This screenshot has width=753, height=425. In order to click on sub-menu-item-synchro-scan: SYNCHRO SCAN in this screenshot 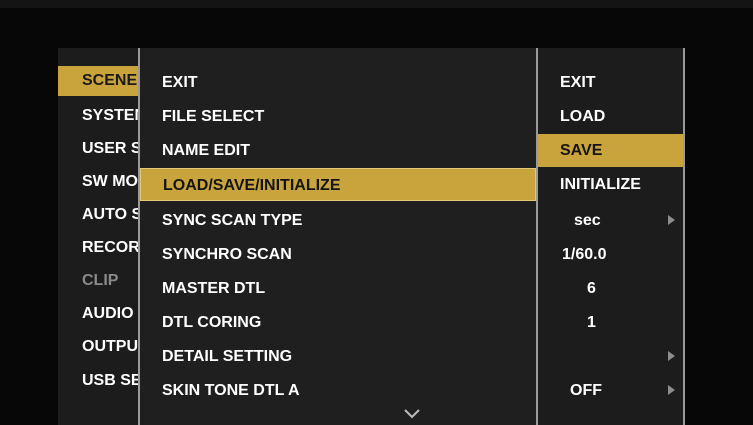, I will do `click(338, 254)`.